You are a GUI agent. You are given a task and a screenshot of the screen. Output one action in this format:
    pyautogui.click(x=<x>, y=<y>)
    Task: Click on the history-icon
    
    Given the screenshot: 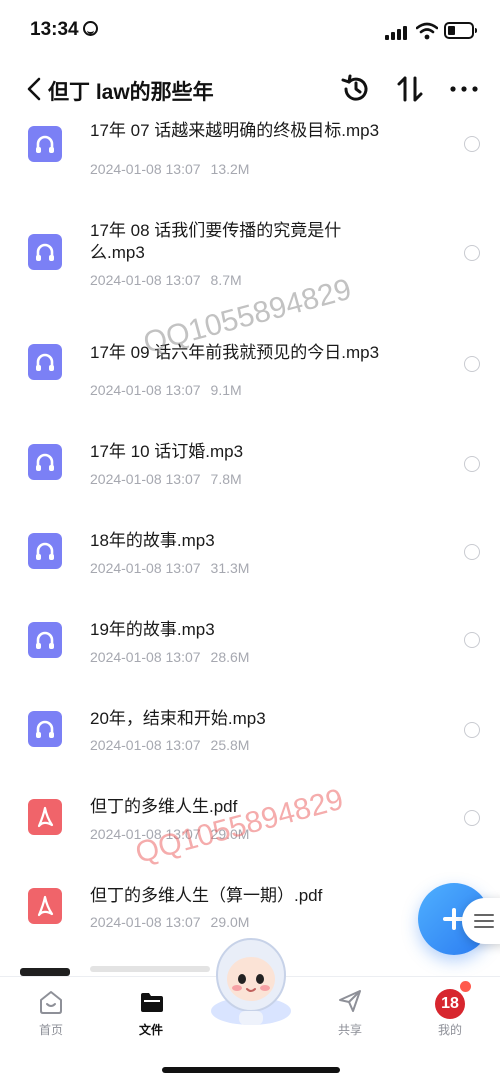 What is the action you would take?
    pyautogui.click(x=356, y=89)
    